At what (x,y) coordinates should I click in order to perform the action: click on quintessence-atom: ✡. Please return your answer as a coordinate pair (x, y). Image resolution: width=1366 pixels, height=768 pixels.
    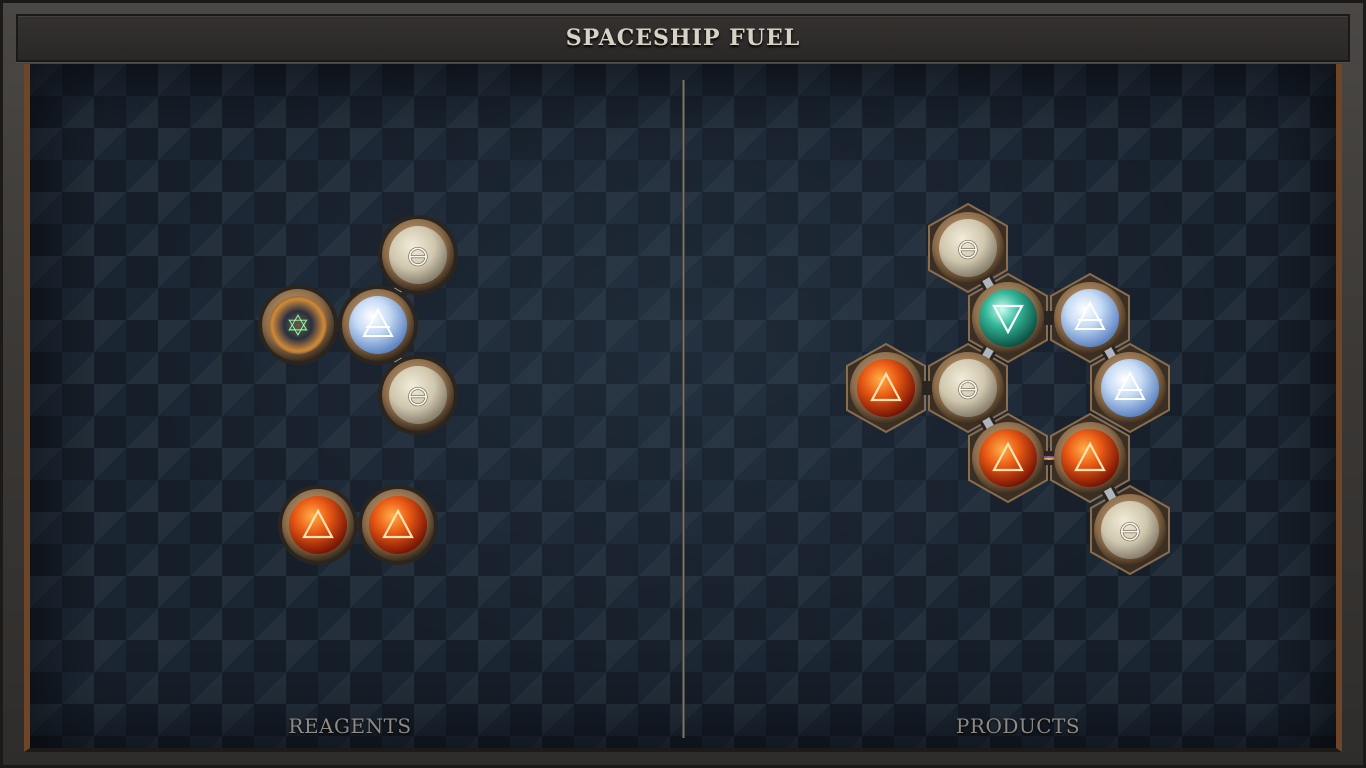
    Looking at the image, I should click on (298, 325).